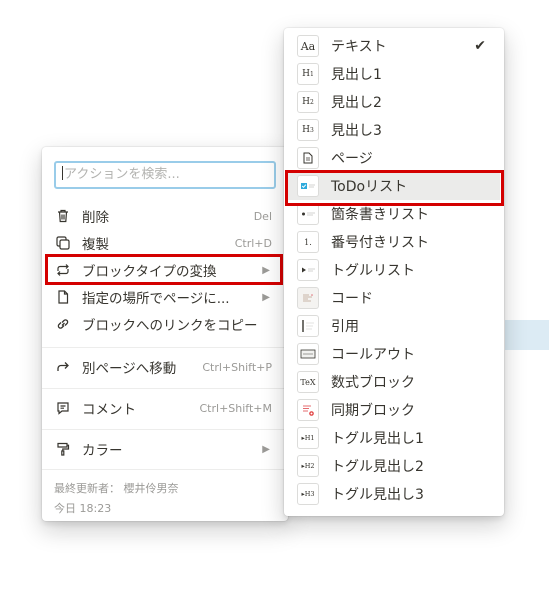 Image resolution: width=549 pixels, height=594 pixels. I want to click on page-block-highlight, so click(527, 335).